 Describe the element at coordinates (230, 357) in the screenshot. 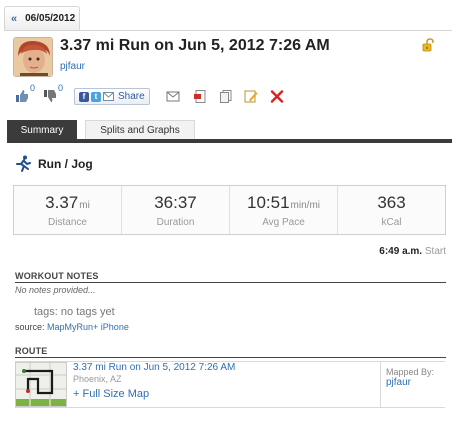

I see `route-rule` at that location.